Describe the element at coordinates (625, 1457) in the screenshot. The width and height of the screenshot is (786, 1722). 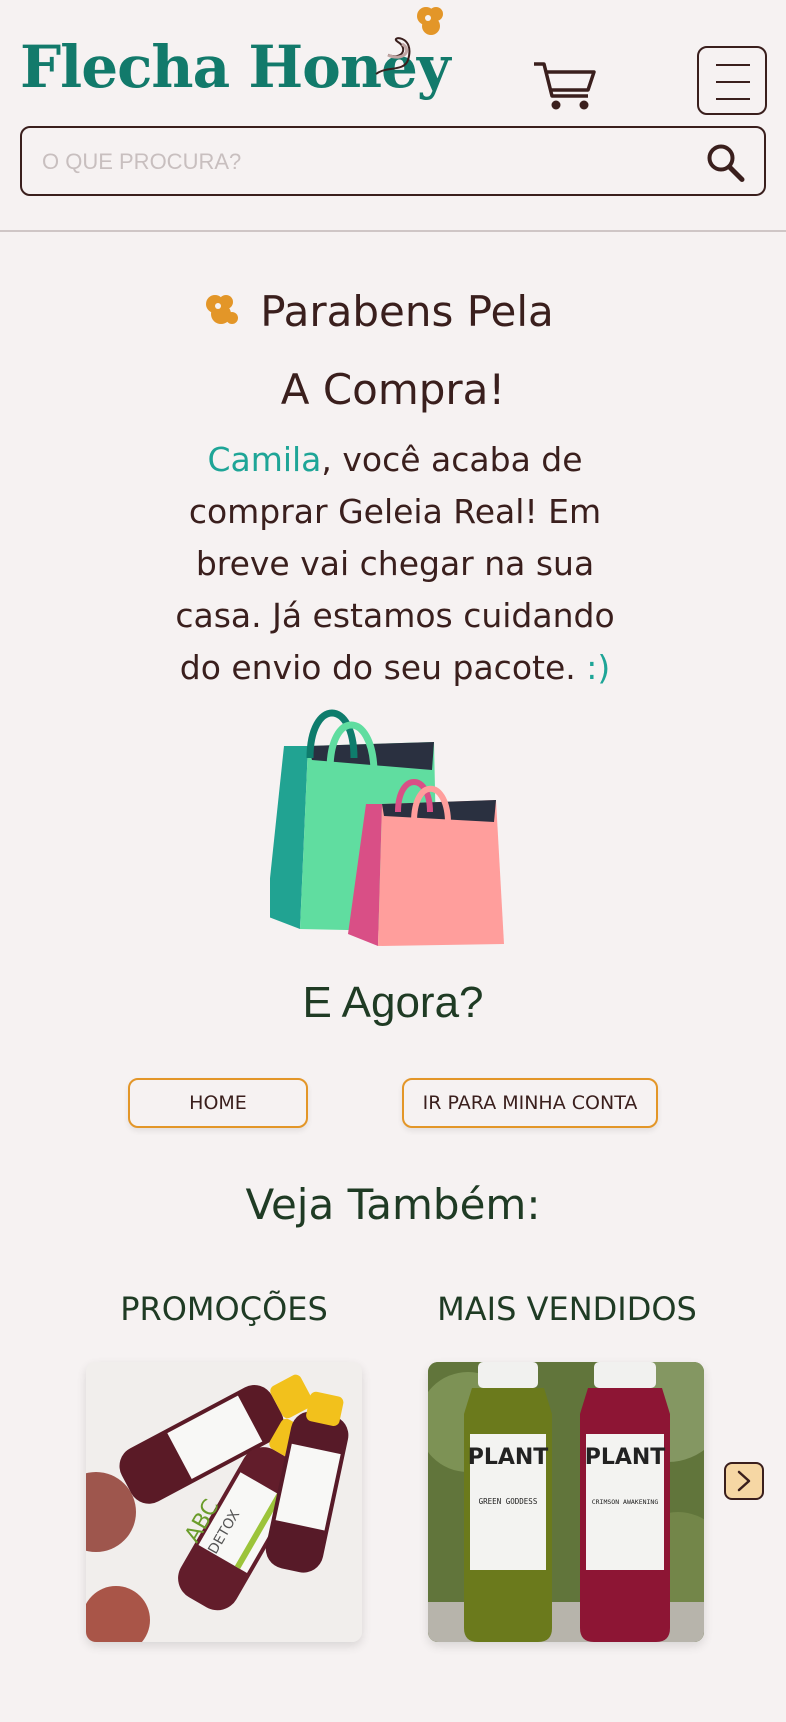
I see `plant-label-2: PLANT` at that location.